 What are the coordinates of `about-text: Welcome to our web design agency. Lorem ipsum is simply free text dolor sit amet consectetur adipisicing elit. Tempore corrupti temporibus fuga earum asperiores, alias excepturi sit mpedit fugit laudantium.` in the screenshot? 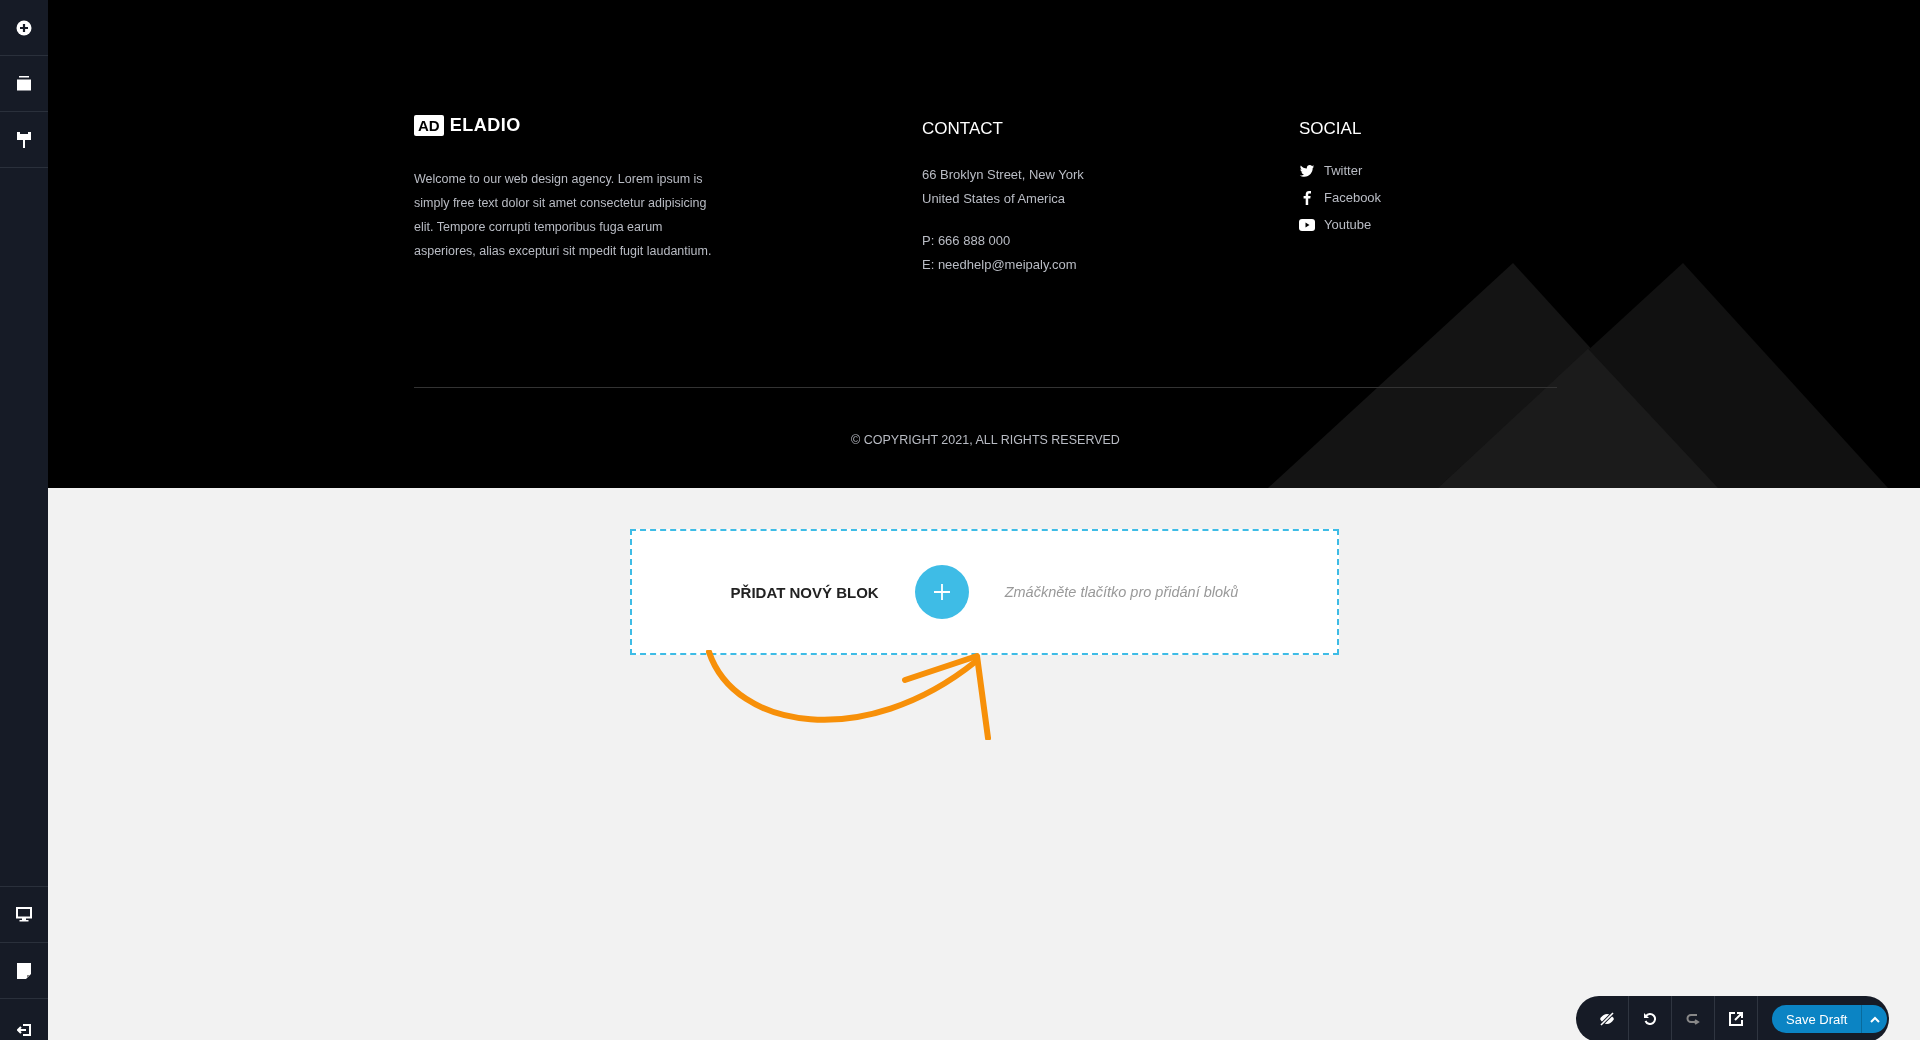 It's located at (563, 215).